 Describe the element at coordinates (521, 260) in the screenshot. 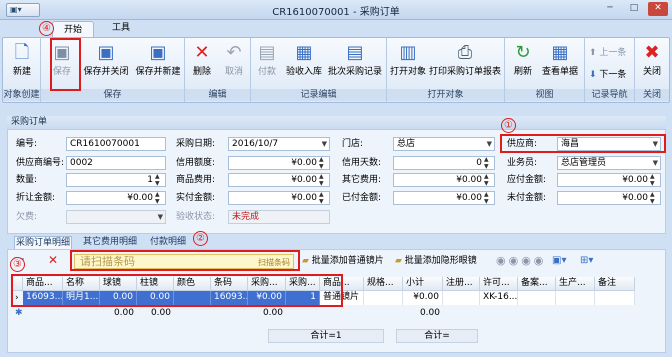

I see `record-nav-icons: ◉◉◉◉` at that location.